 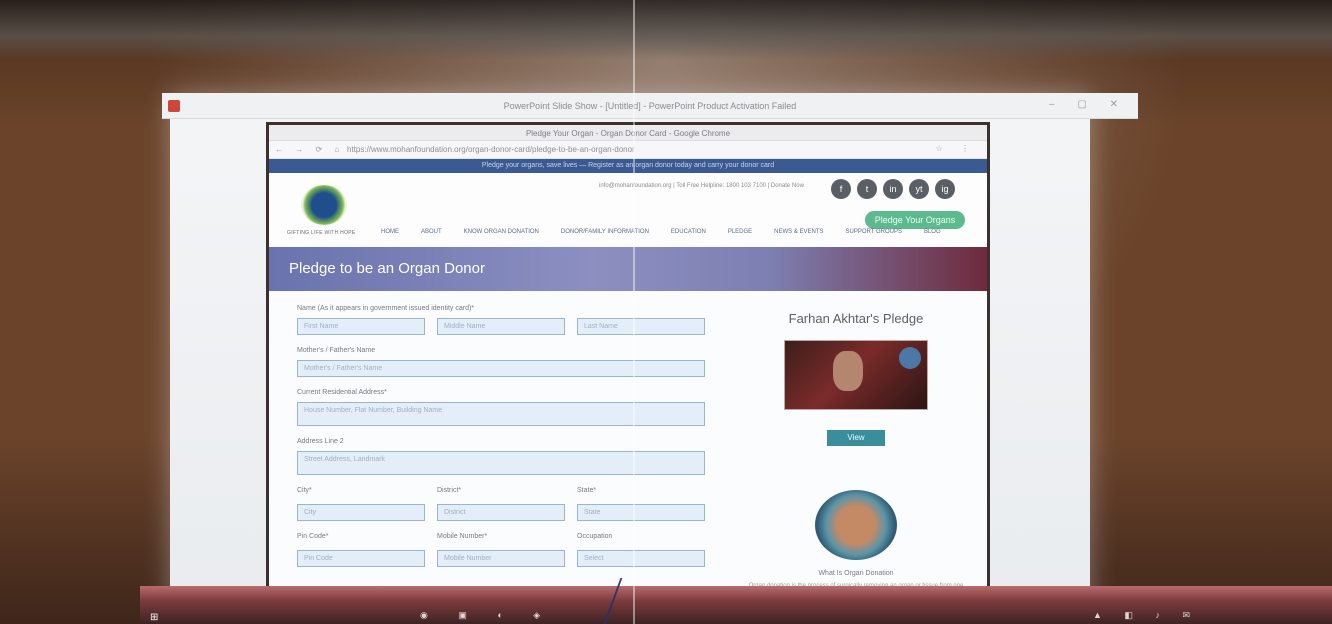 I want to click on system-tray: ▲ ◧ ♪ ✉, so click(x=1146, y=615).